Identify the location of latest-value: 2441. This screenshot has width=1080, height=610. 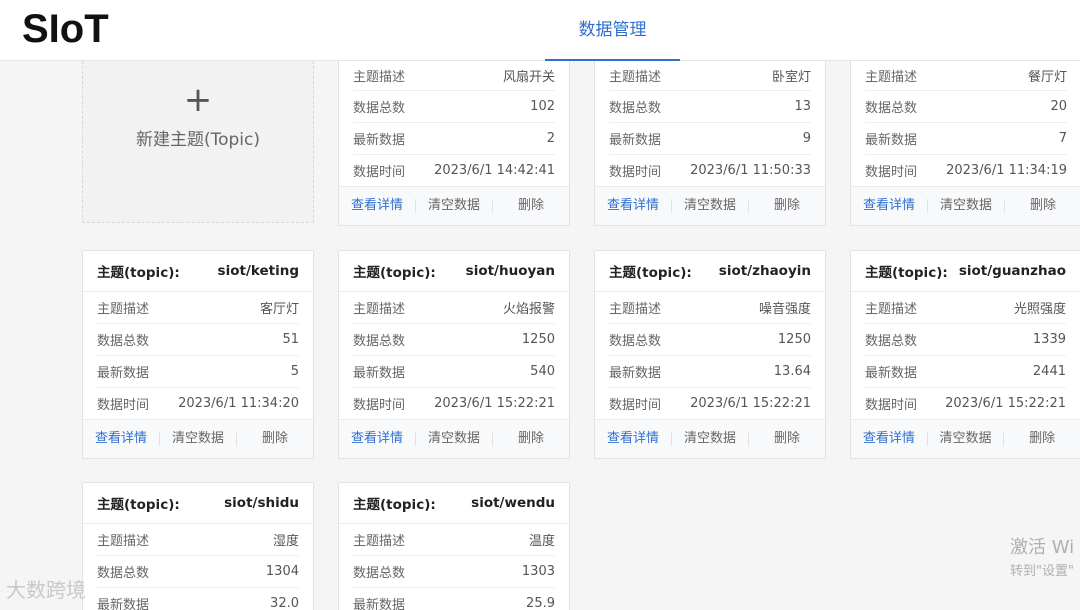
(1049, 371).